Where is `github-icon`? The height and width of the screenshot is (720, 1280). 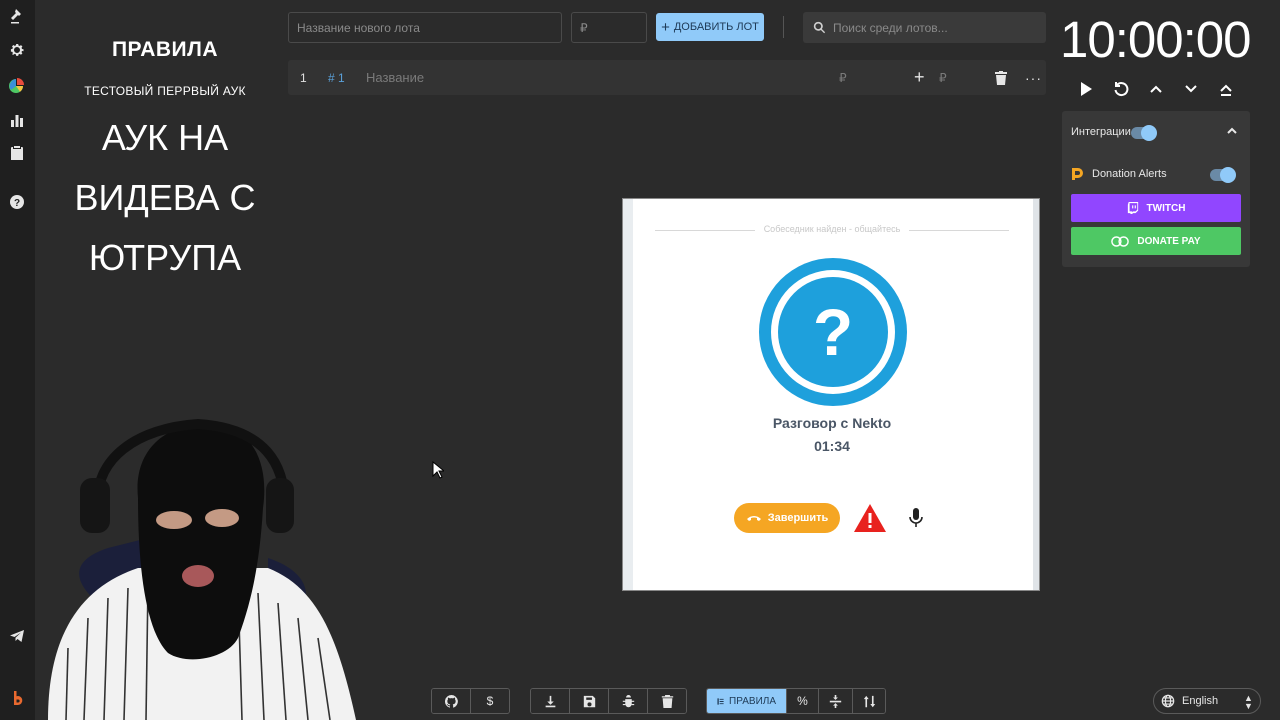
github-icon is located at coordinates (451, 701).